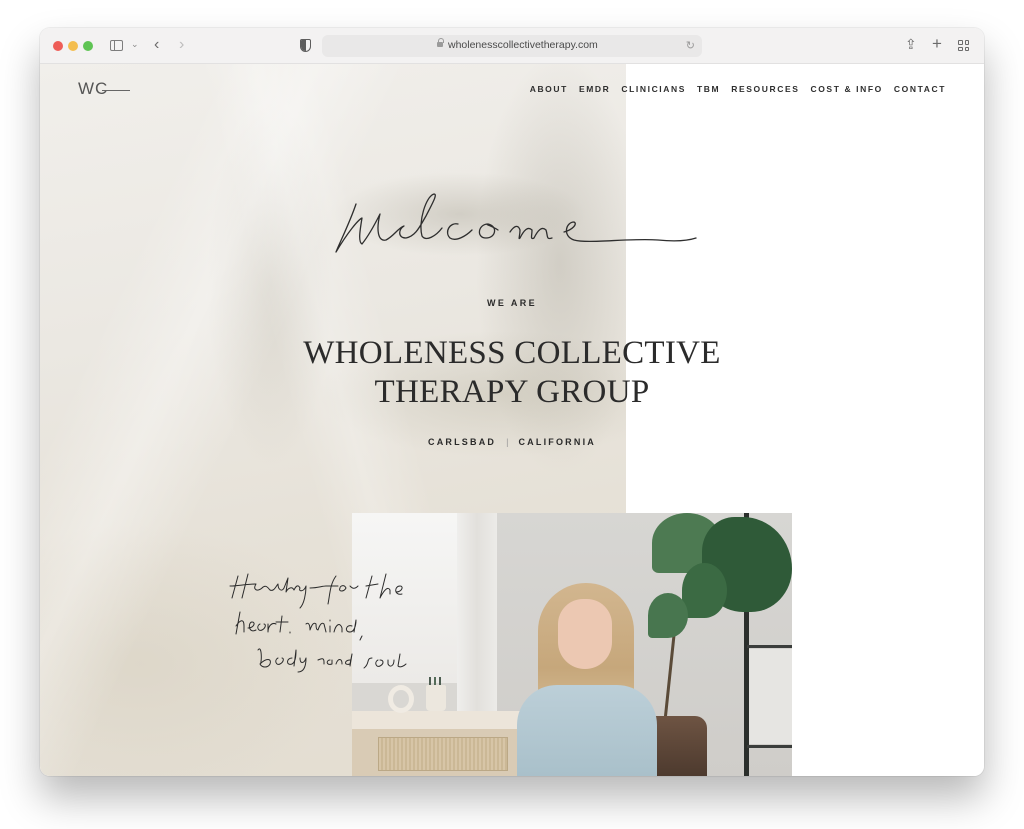  Describe the element at coordinates (116, 45) in the screenshot. I see `sidebar-icon` at that location.